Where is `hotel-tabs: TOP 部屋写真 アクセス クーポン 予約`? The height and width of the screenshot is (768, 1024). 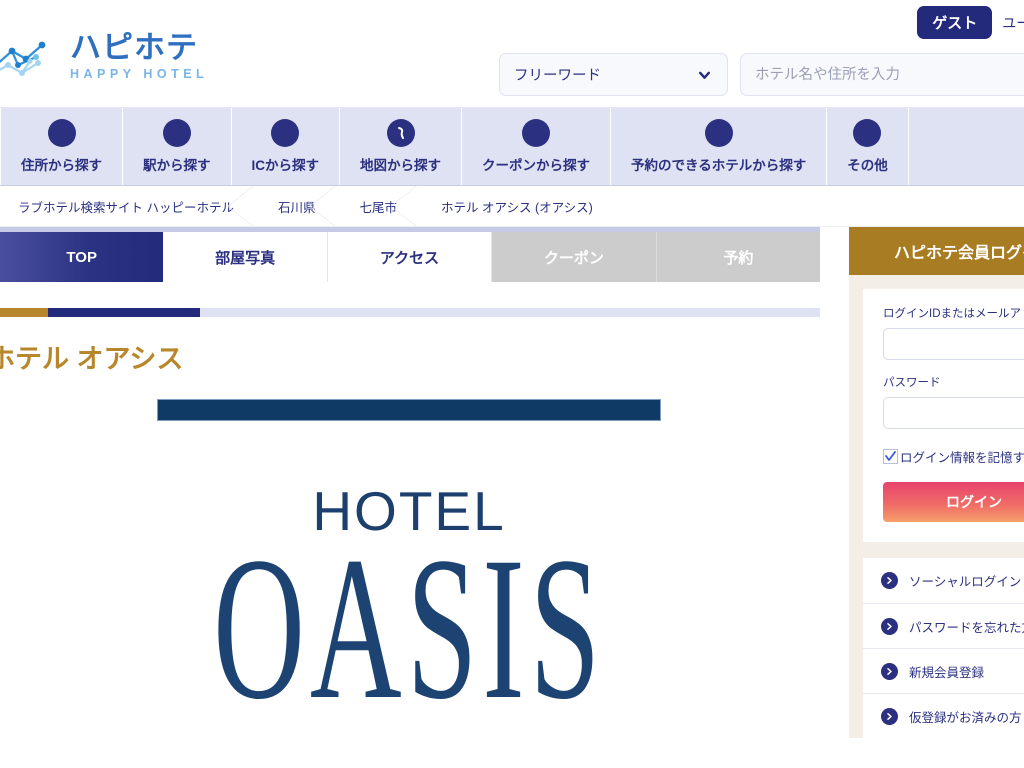
hotel-tabs: TOP 部屋写真 アクセス クーポン 予約 is located at coordinates (410, 257).